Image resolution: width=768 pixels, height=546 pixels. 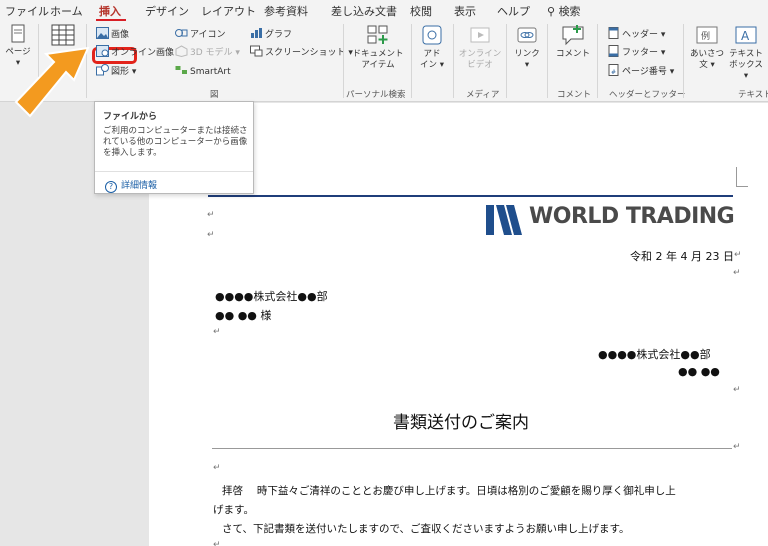 What do you see at coordinates (432, 35) in the screenshot?
I see `addins-icon` at bounding box center [432, 35].